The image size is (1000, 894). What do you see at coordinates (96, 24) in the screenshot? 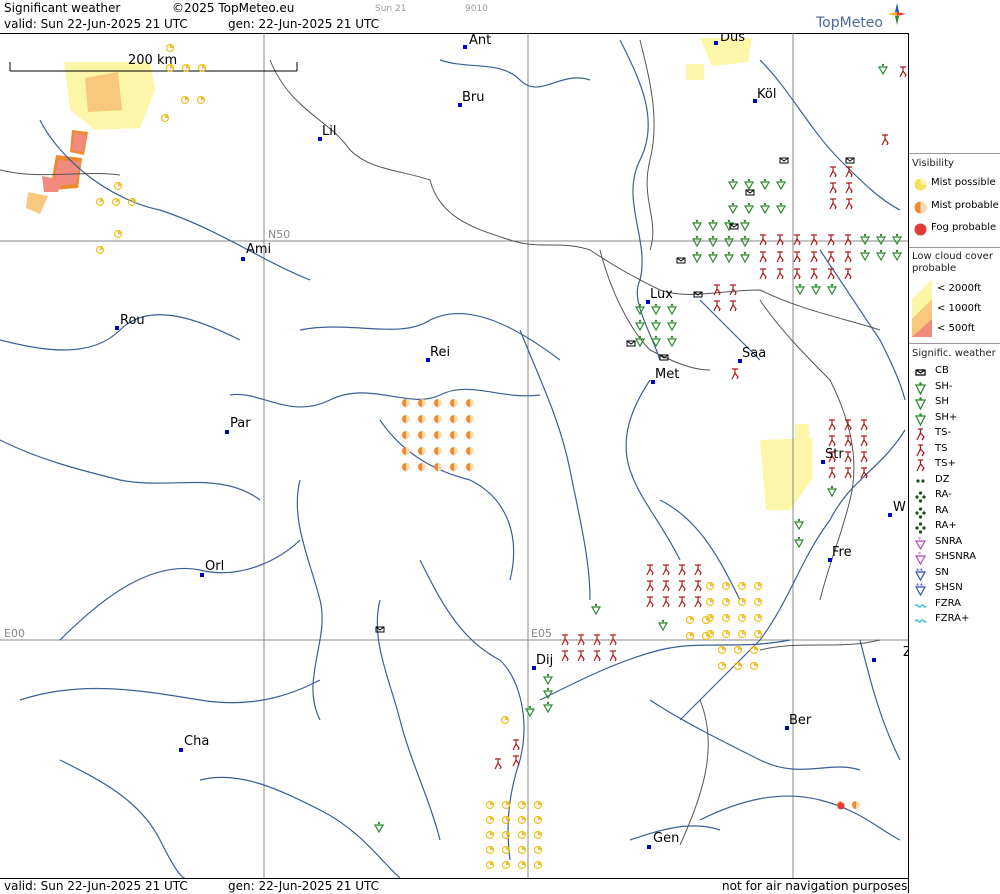
I see `valid-time: valid: Sun 22-Jun-2025 21 UTC` at bounding box center [96, 24].